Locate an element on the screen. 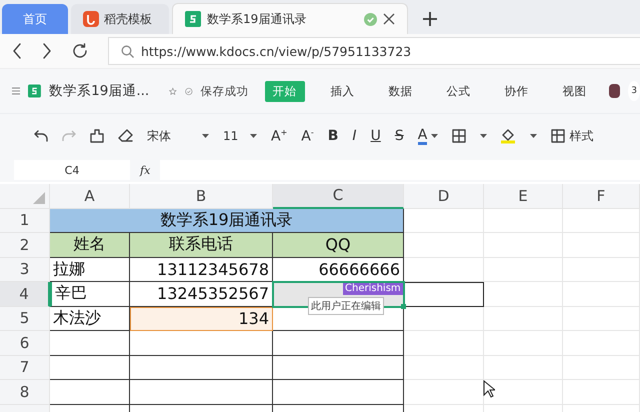  column-heading: 姓名 is located at coordinates (90, 245).